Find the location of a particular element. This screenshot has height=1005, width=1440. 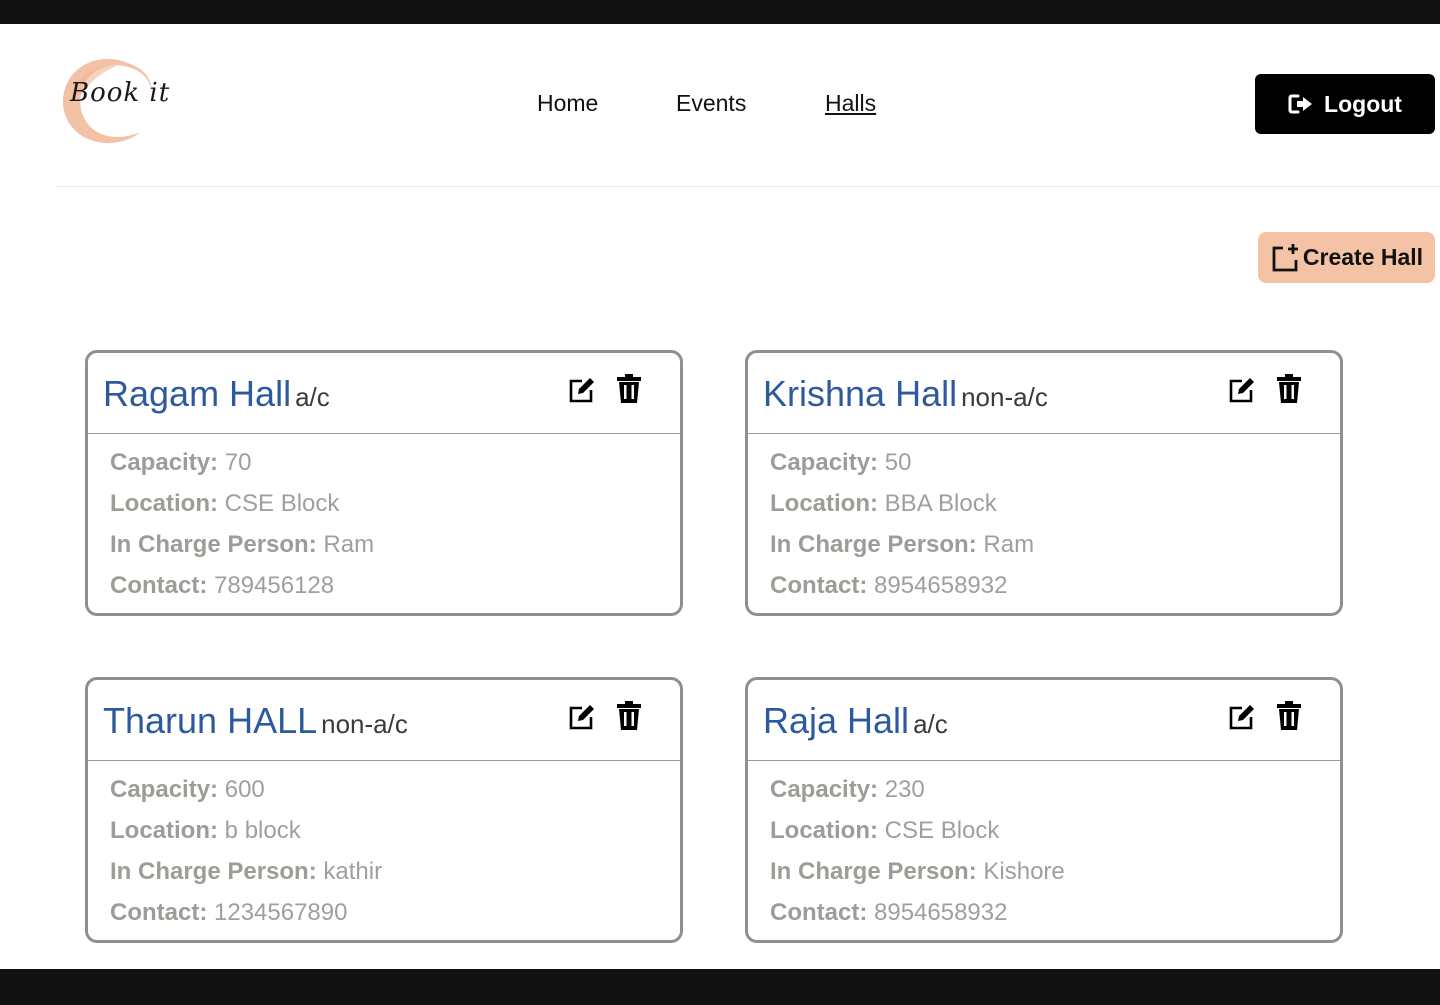

create-hall-button: Create Hall is located at coordinates (1346, 257).